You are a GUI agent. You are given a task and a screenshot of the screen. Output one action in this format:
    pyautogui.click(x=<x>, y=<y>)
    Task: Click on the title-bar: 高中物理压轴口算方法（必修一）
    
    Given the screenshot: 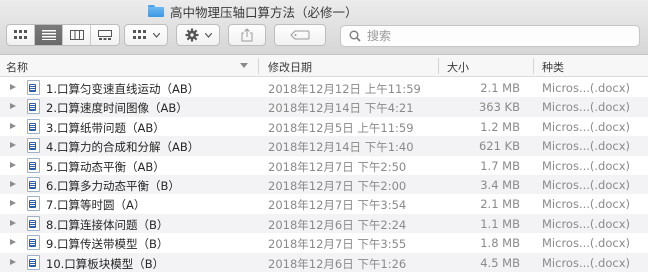 What is the action you would take?
    pyautogui.click(x=324, y=11)
    